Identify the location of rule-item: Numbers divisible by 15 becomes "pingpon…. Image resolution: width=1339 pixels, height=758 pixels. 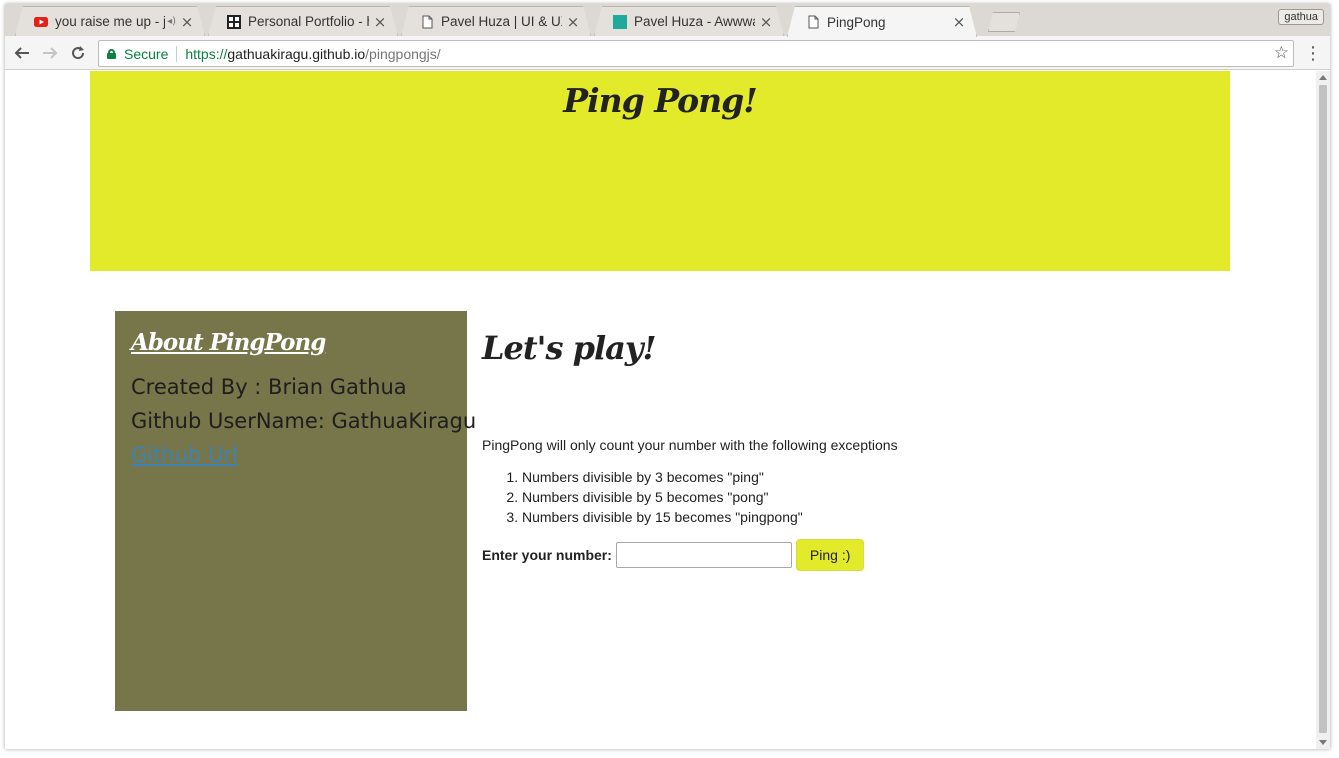
(852, 517).